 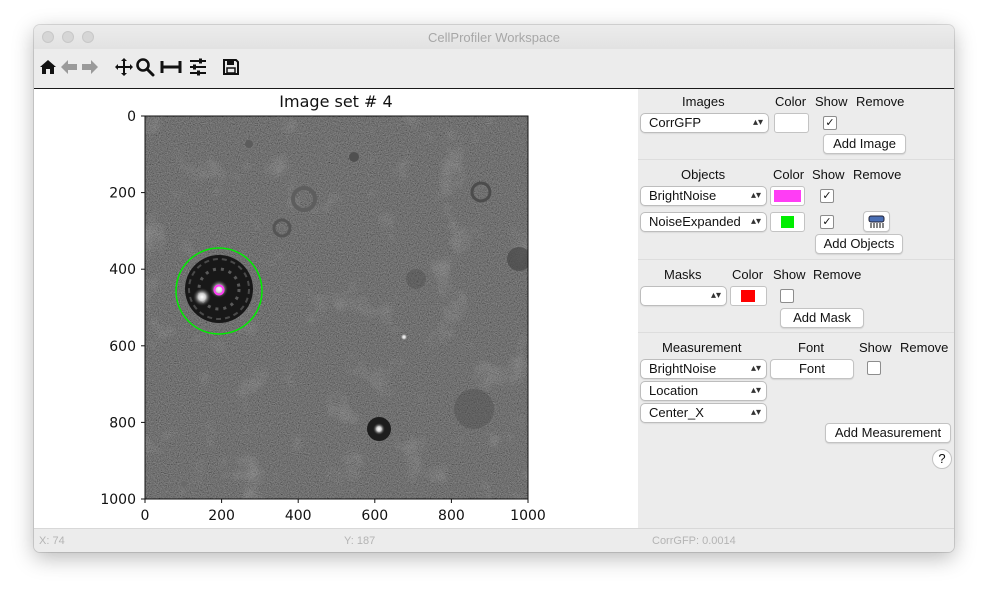 I want to click on title-bar: CellProfiler Workspace, so click(x=494, y=37).